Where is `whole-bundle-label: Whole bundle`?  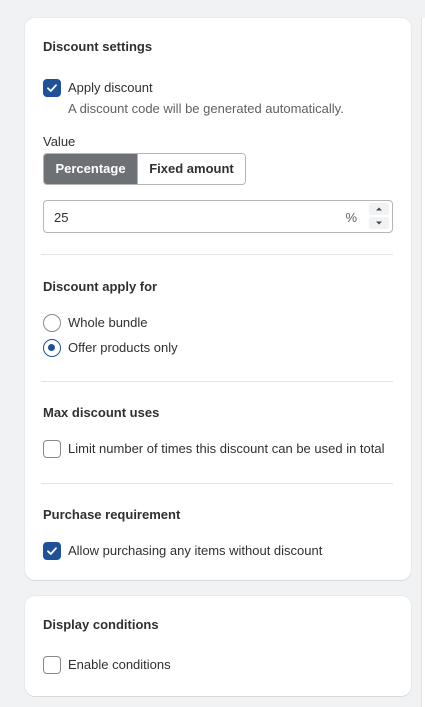
whole-bundle-label: Whole bundle is located at coordinates (108, 322).